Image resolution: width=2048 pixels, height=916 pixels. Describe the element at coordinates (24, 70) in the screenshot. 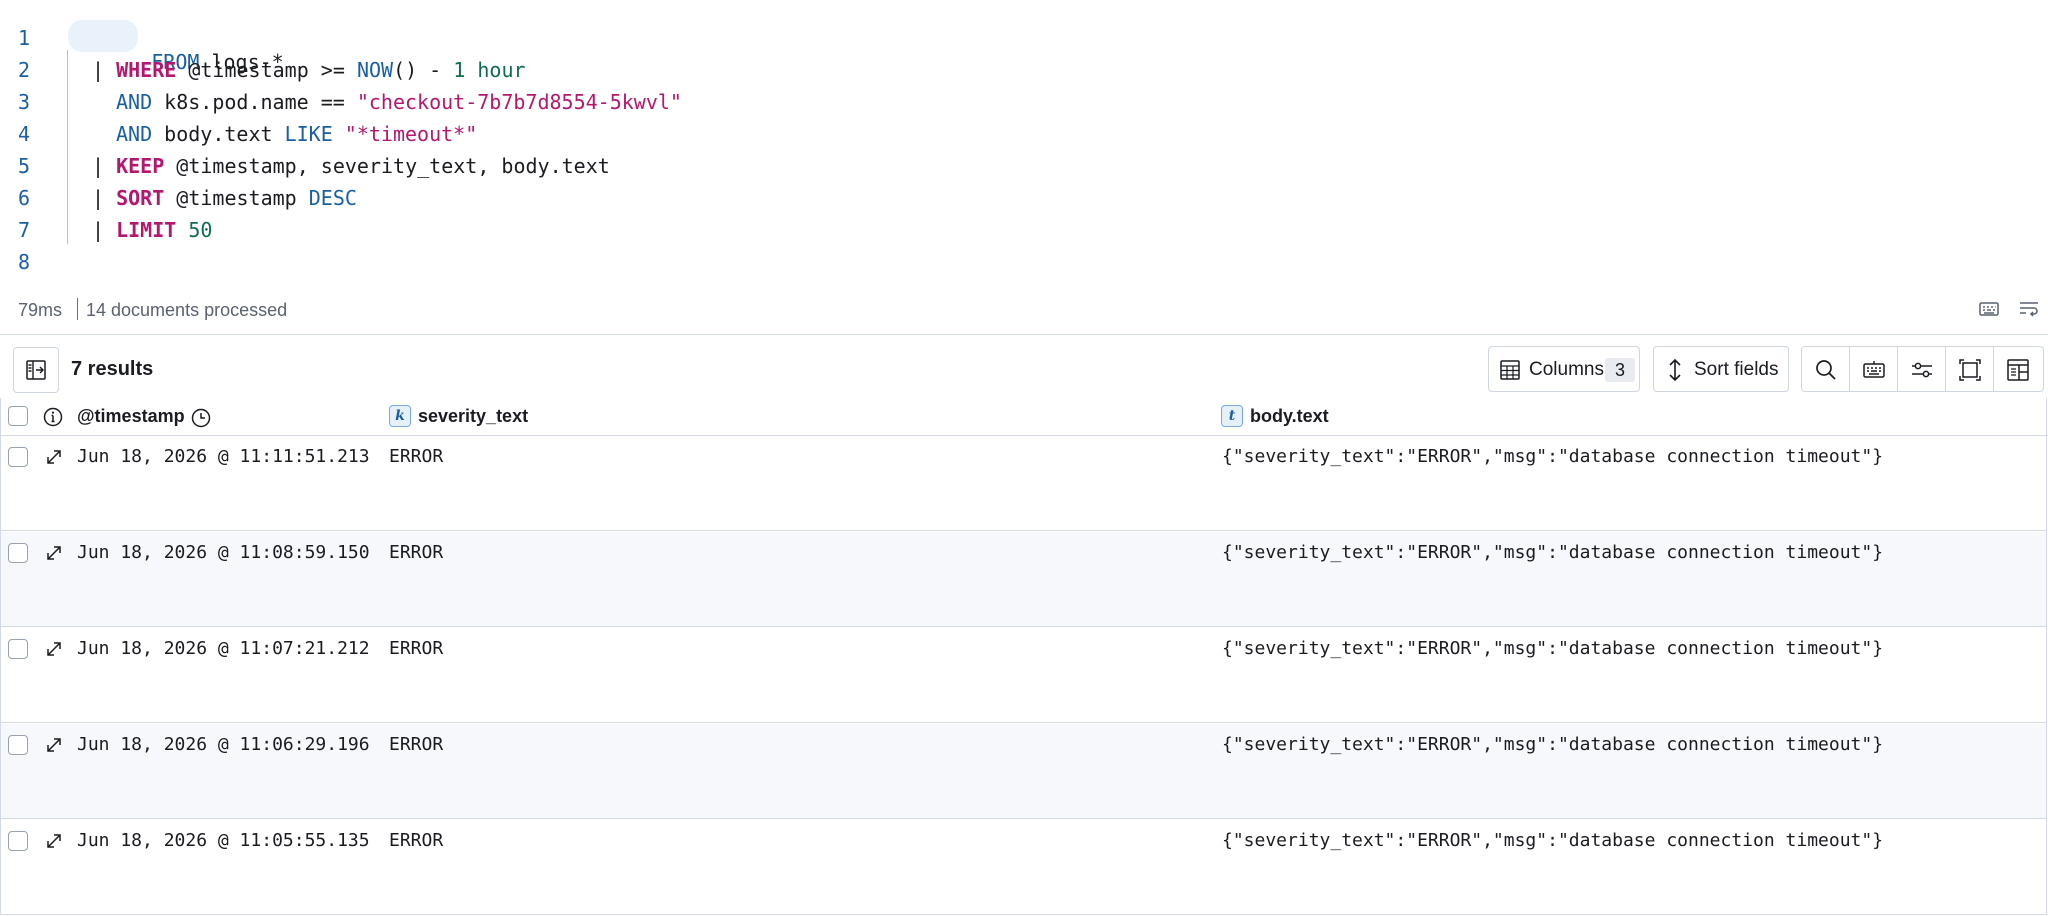

I see `line-number: 2` at that location.